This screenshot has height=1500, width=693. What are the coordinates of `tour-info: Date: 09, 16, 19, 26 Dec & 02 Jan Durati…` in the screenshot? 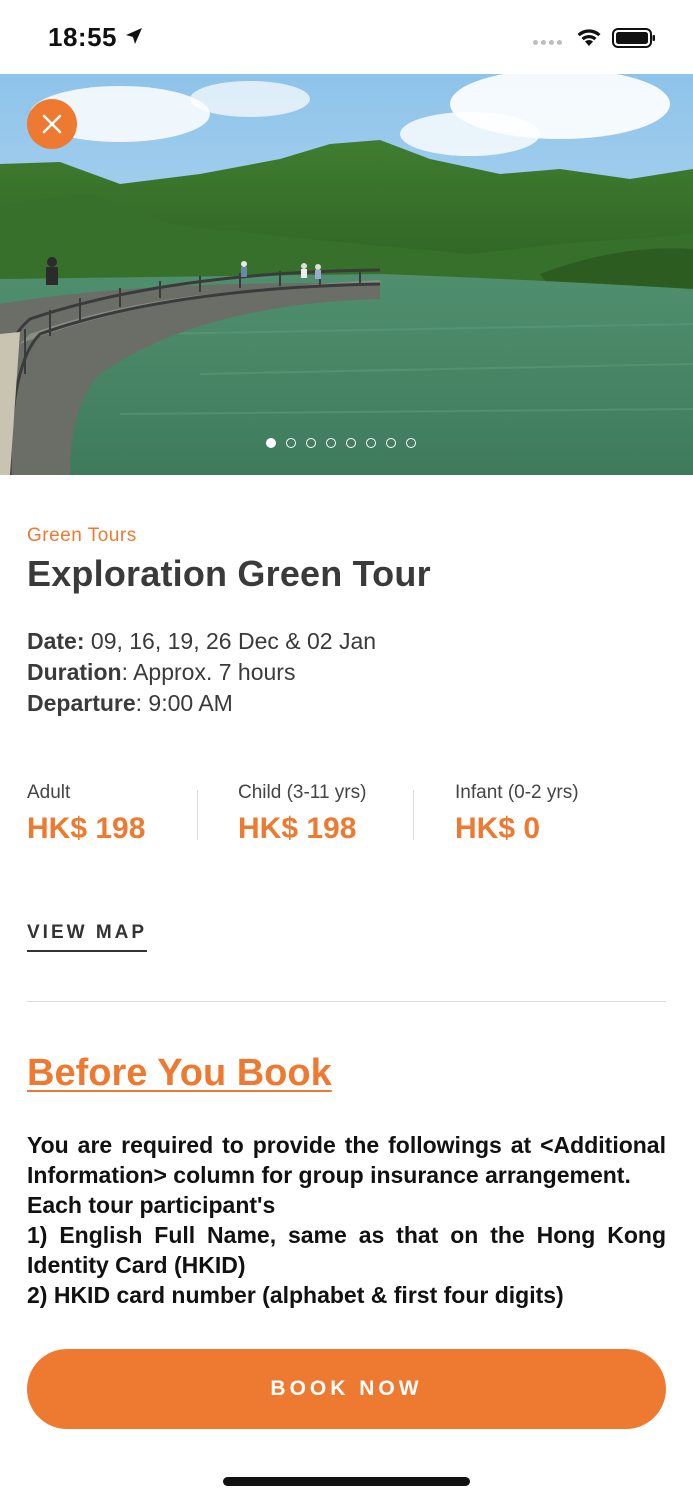 It's located at (201, 672).